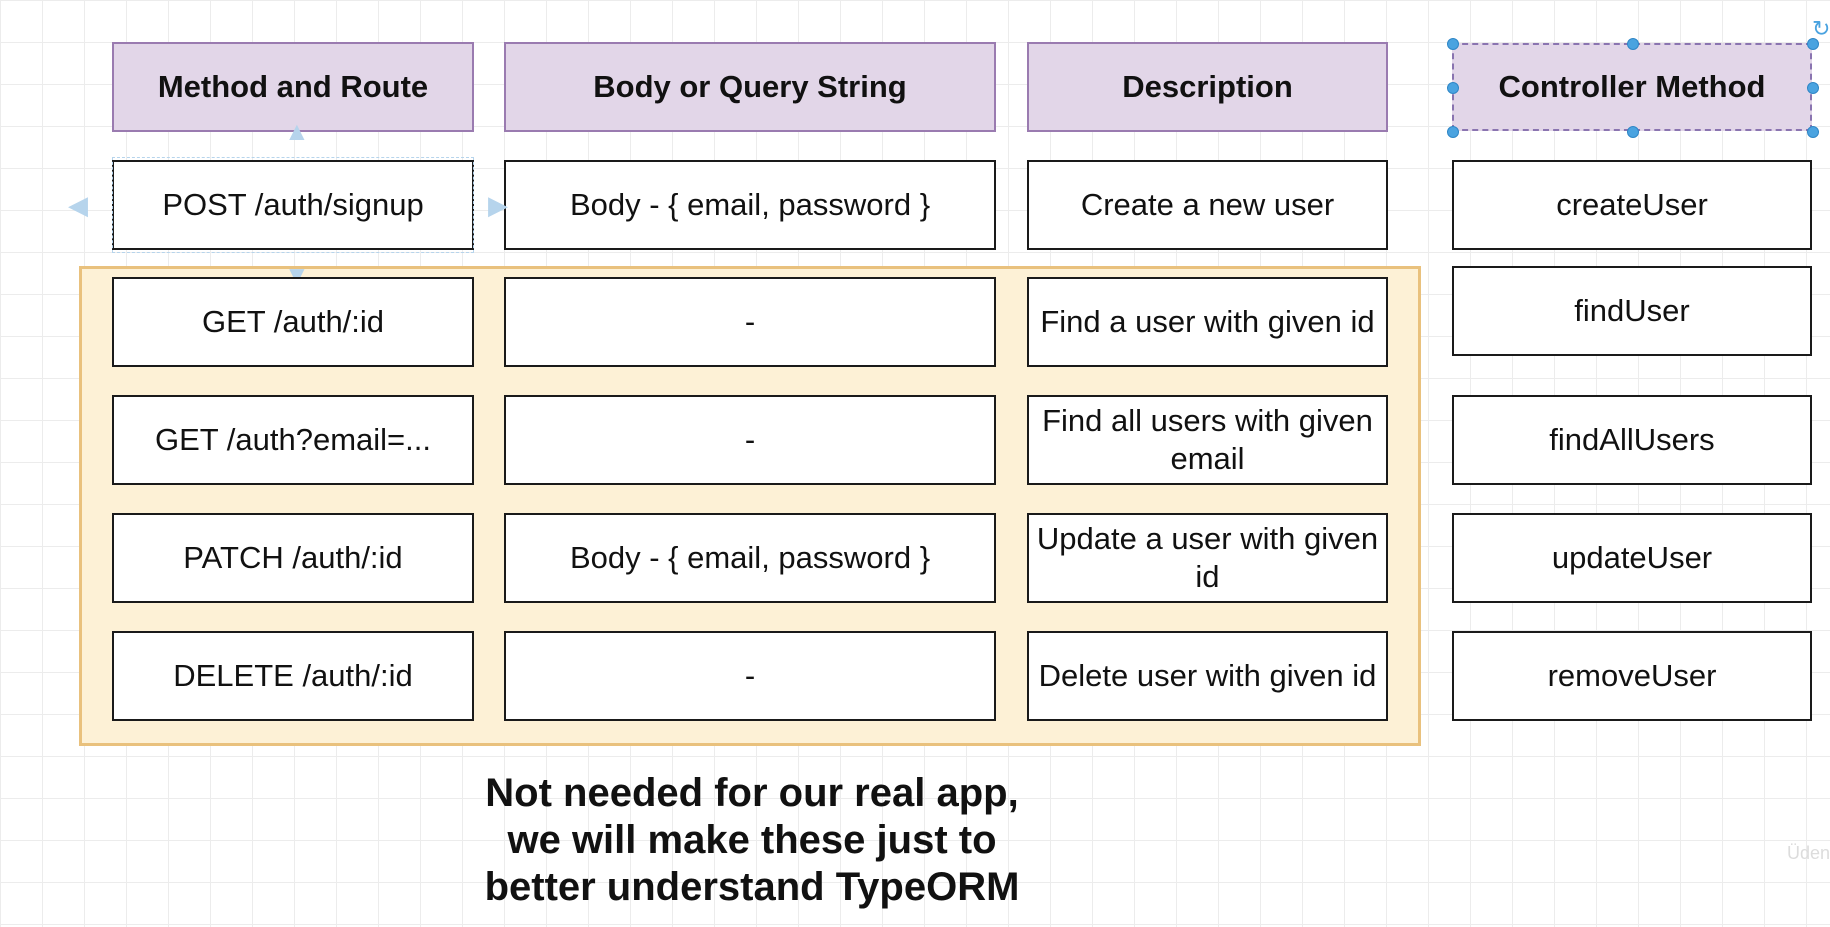 This screenshot has width=1830, height=927. What do you see at coordinates (1632, 205) in the screenshot?
I see `controller-cell: createUser` at bounding box center [1632, 205].